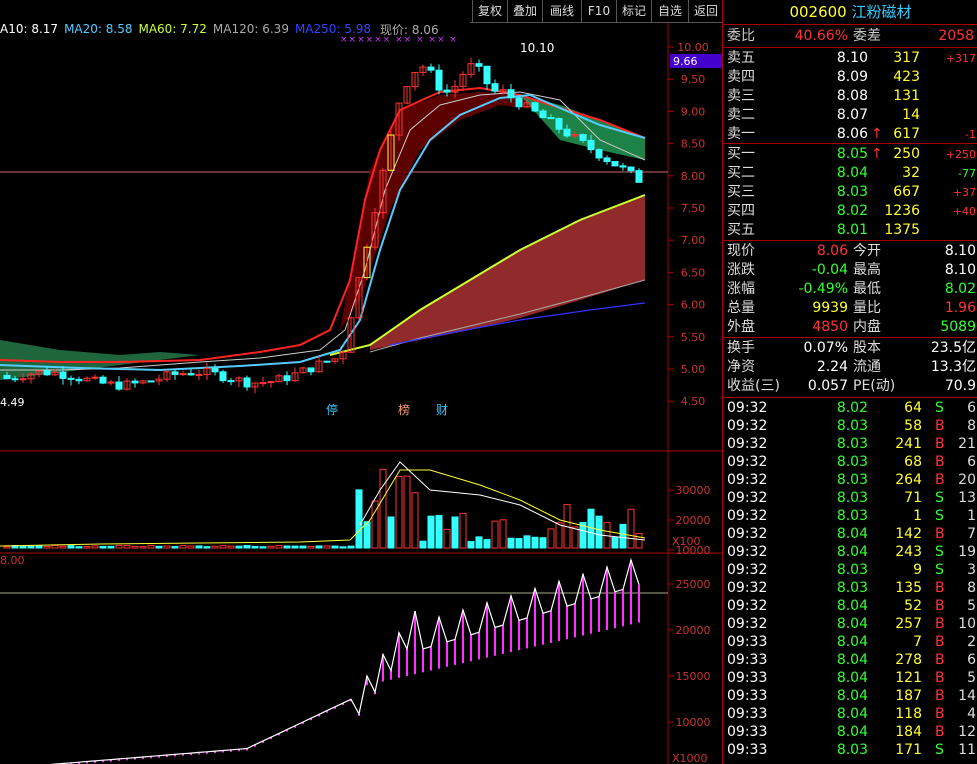 The image size is (977, 764). Describe the element at coordinates (906, 154) in the screenshot. I see `bid-volume: 250` at that location.